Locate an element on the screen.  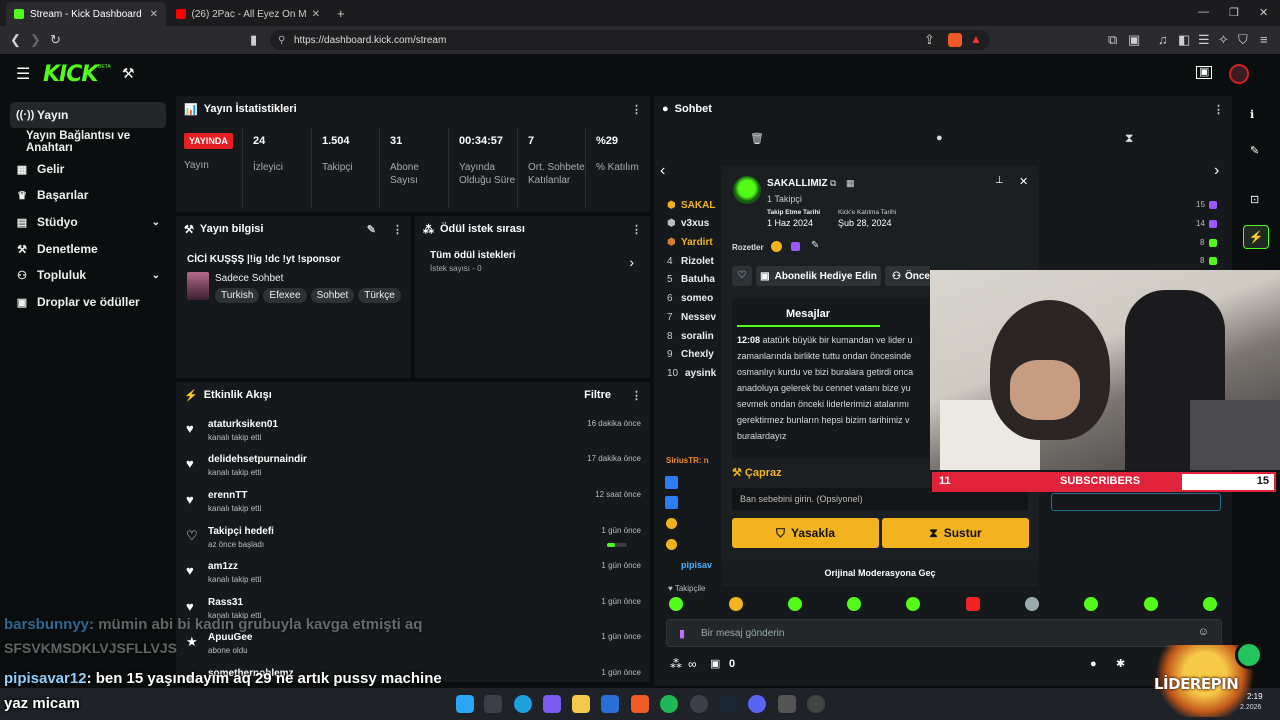
leaderboard-row: 10 aysink is located at coordinates (691, 373).